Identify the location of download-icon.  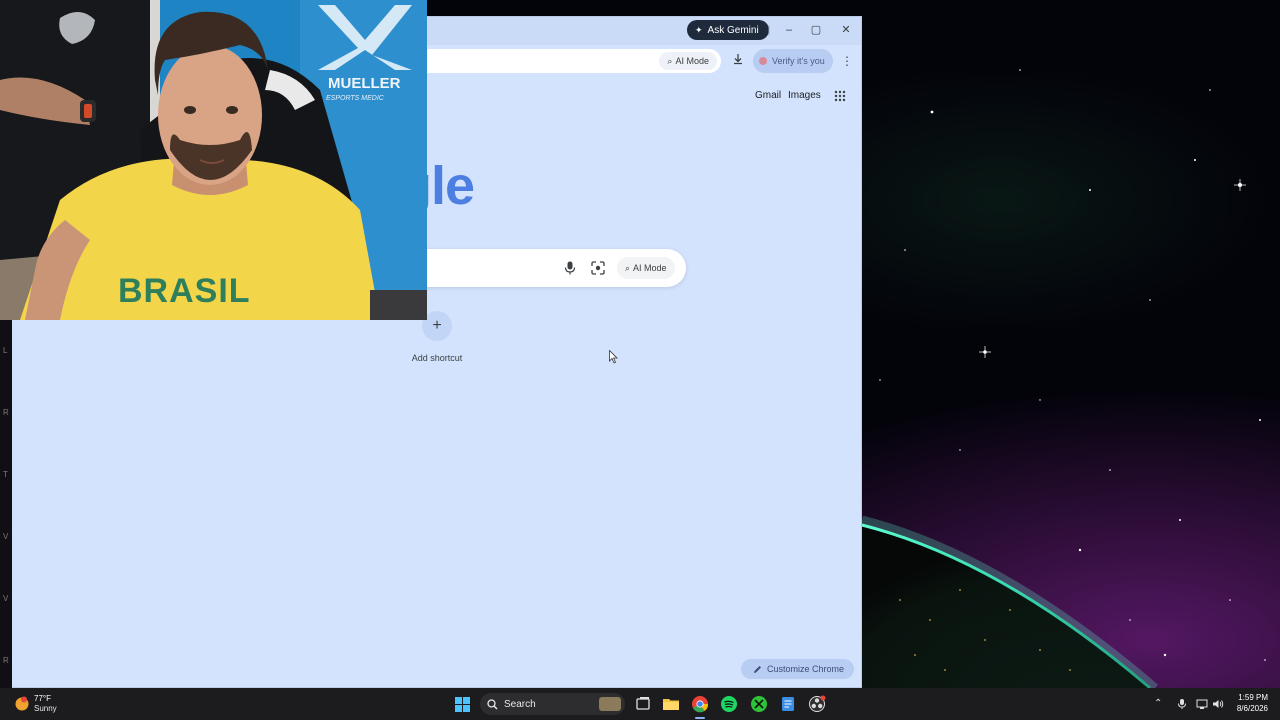
(738, 61).